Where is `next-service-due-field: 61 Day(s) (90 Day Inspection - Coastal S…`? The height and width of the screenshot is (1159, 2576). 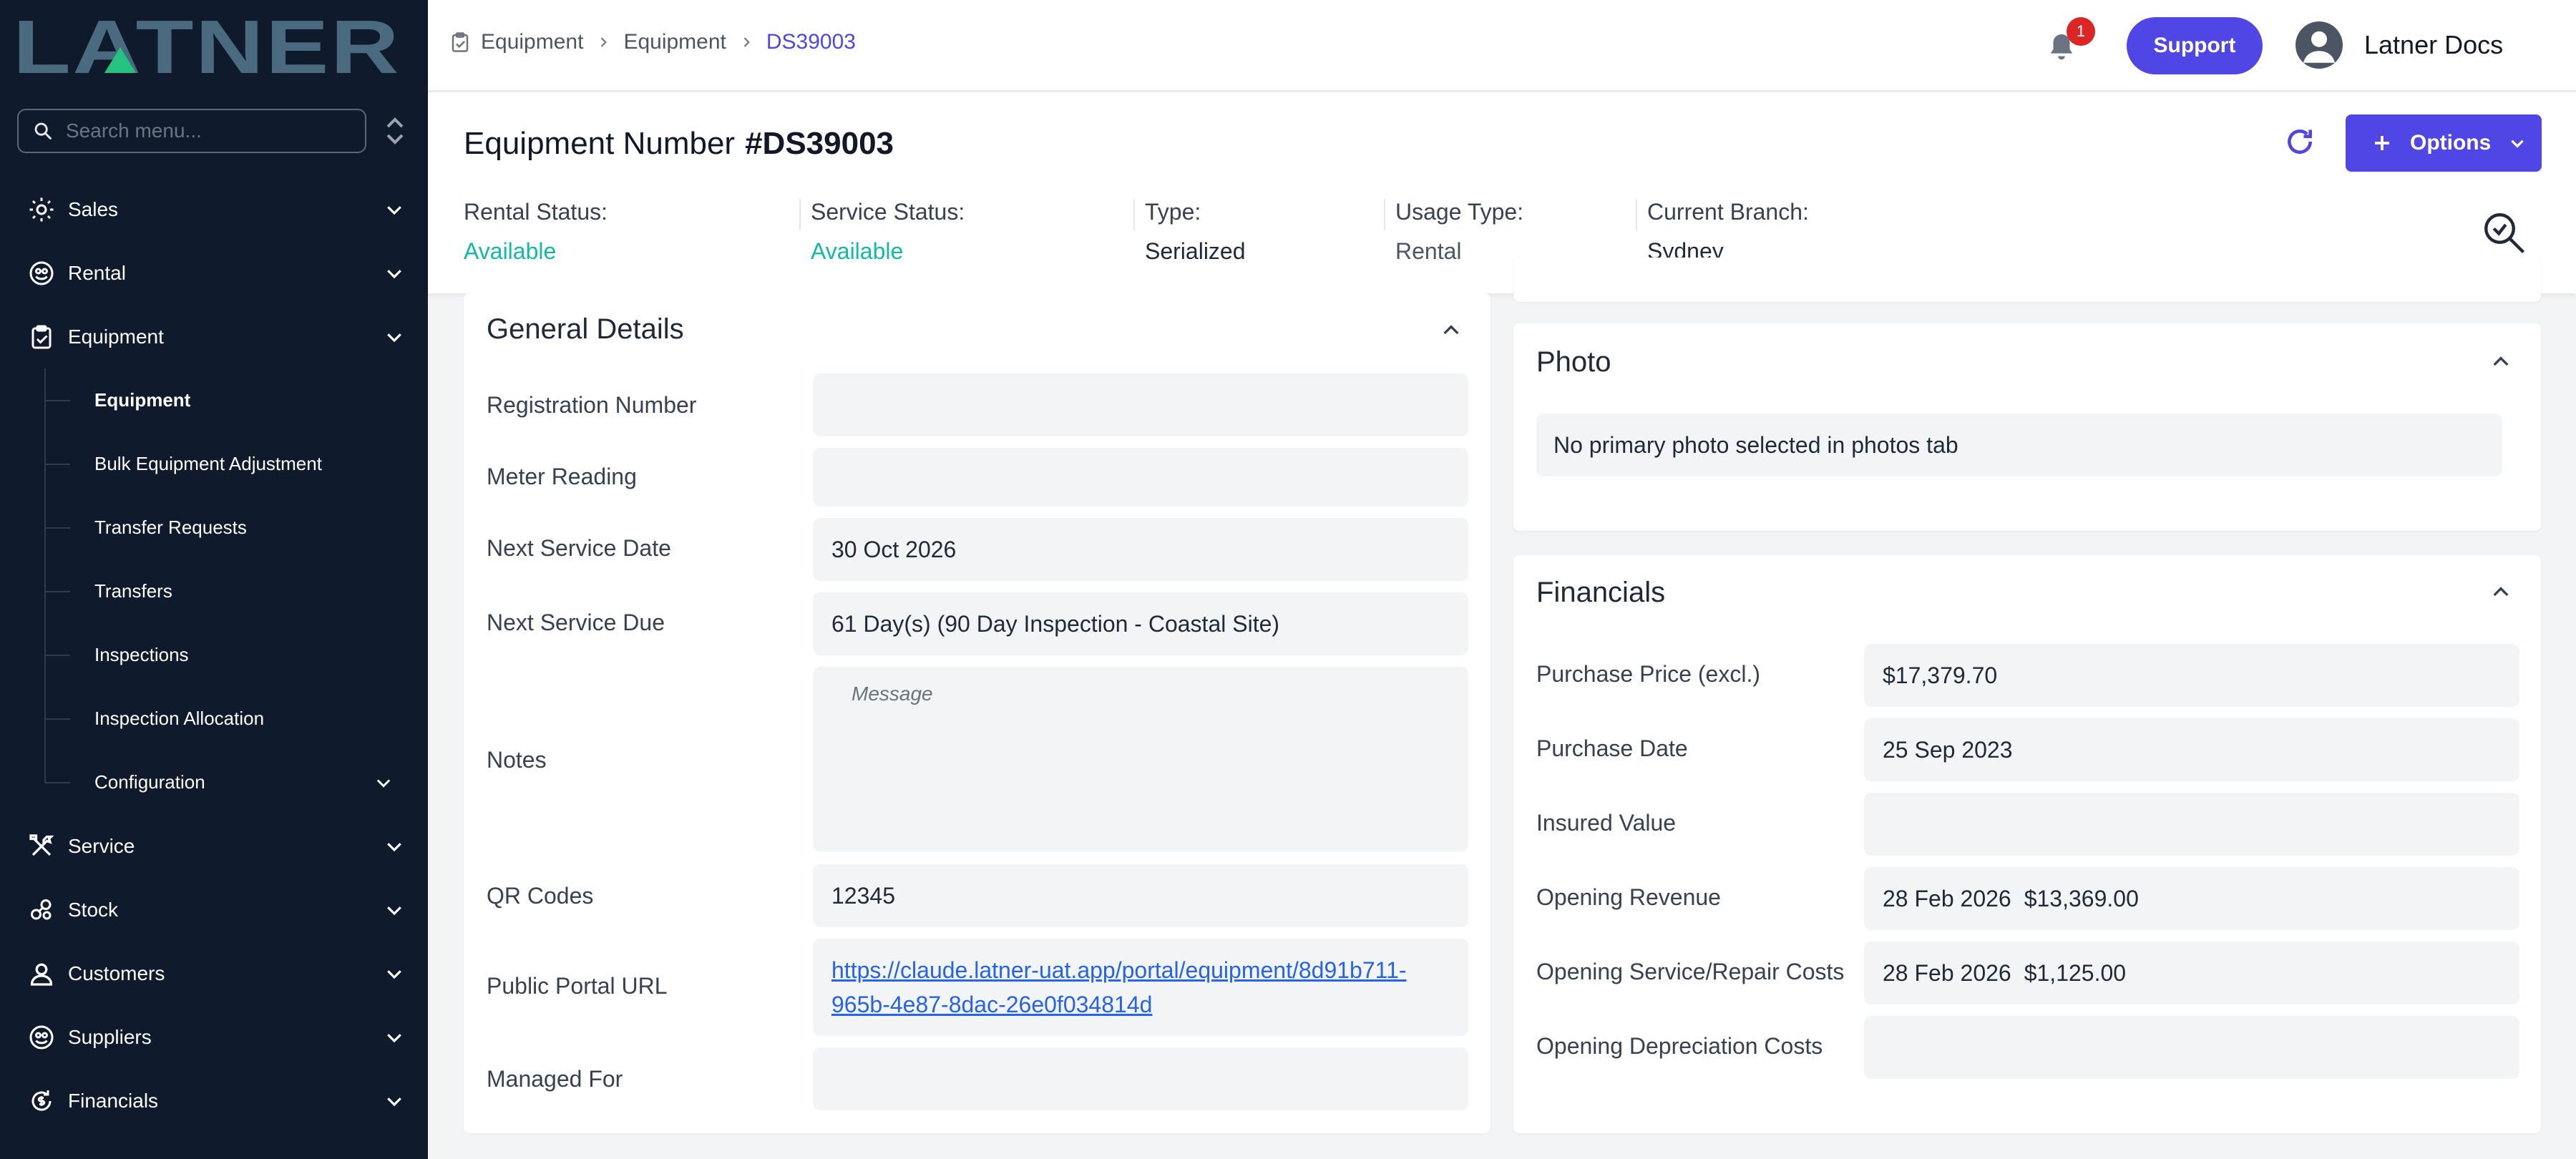 next-service-due-field: 61 Day(s) (90 Day Inspection - Coastal S… is located at coordinates (1140, 623).